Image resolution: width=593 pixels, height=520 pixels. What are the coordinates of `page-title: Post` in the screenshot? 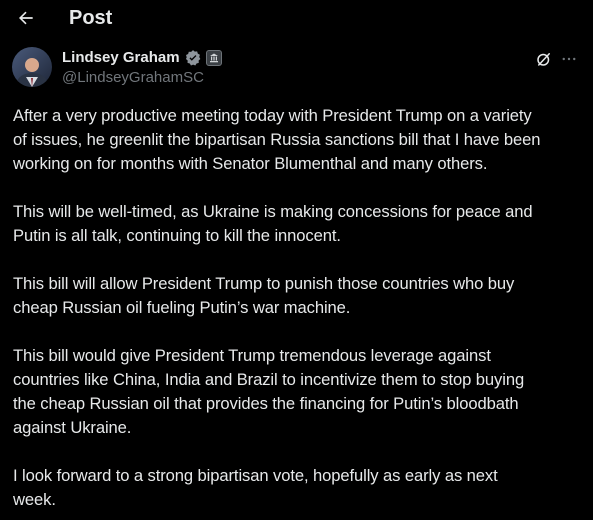 It's located at (91, 18).